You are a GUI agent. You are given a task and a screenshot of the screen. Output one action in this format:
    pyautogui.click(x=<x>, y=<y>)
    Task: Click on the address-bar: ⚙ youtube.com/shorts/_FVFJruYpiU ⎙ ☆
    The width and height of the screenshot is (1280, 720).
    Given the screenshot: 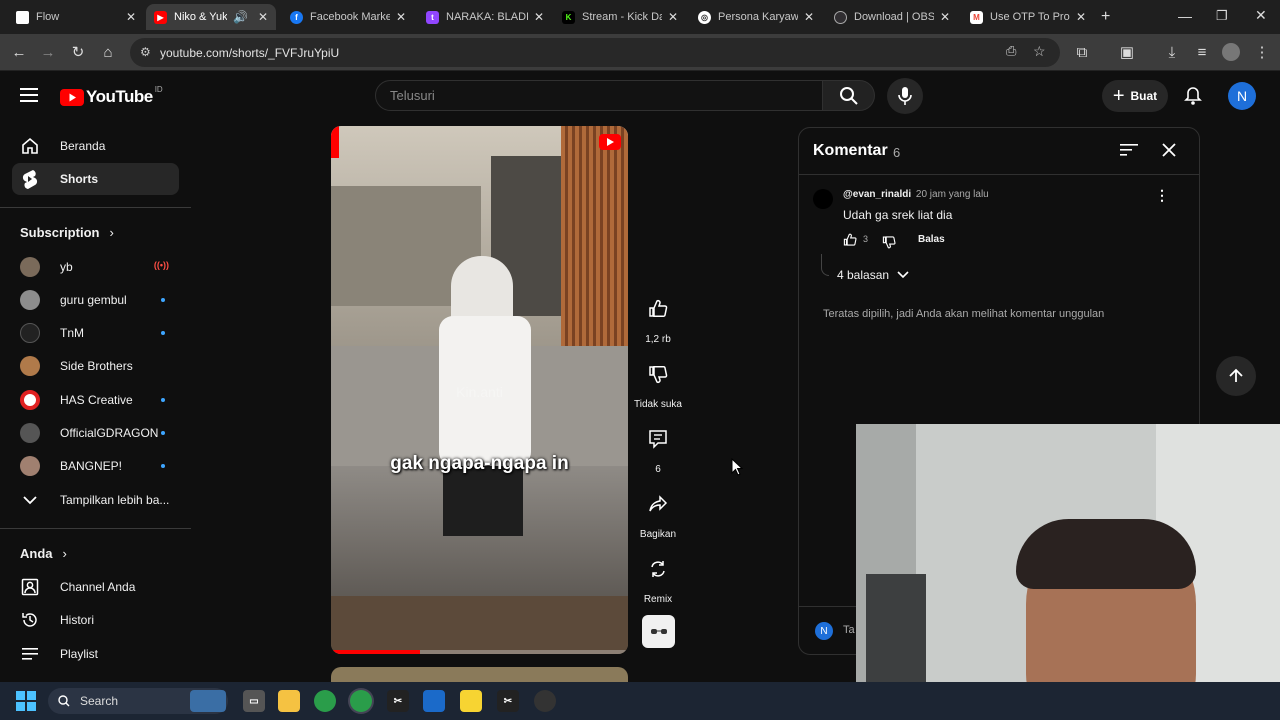 What is the action you would take?
    pyautogui.click(x=595, y=52)
    